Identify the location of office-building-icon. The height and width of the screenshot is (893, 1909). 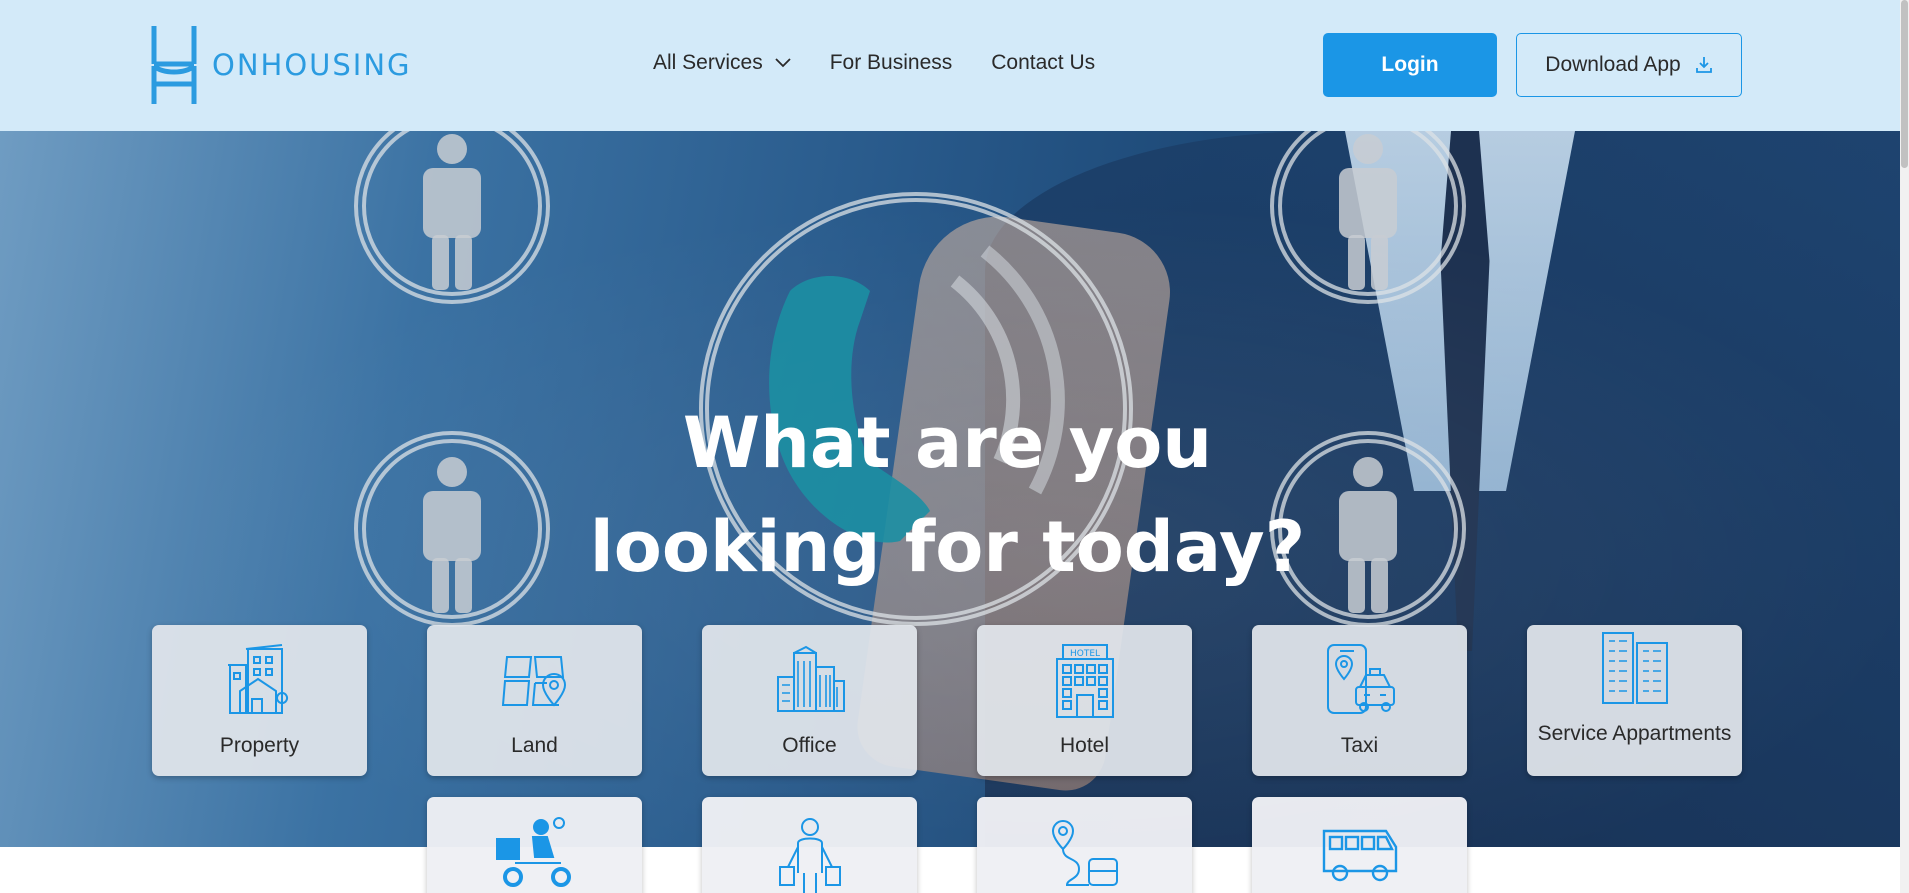
(811, 678).